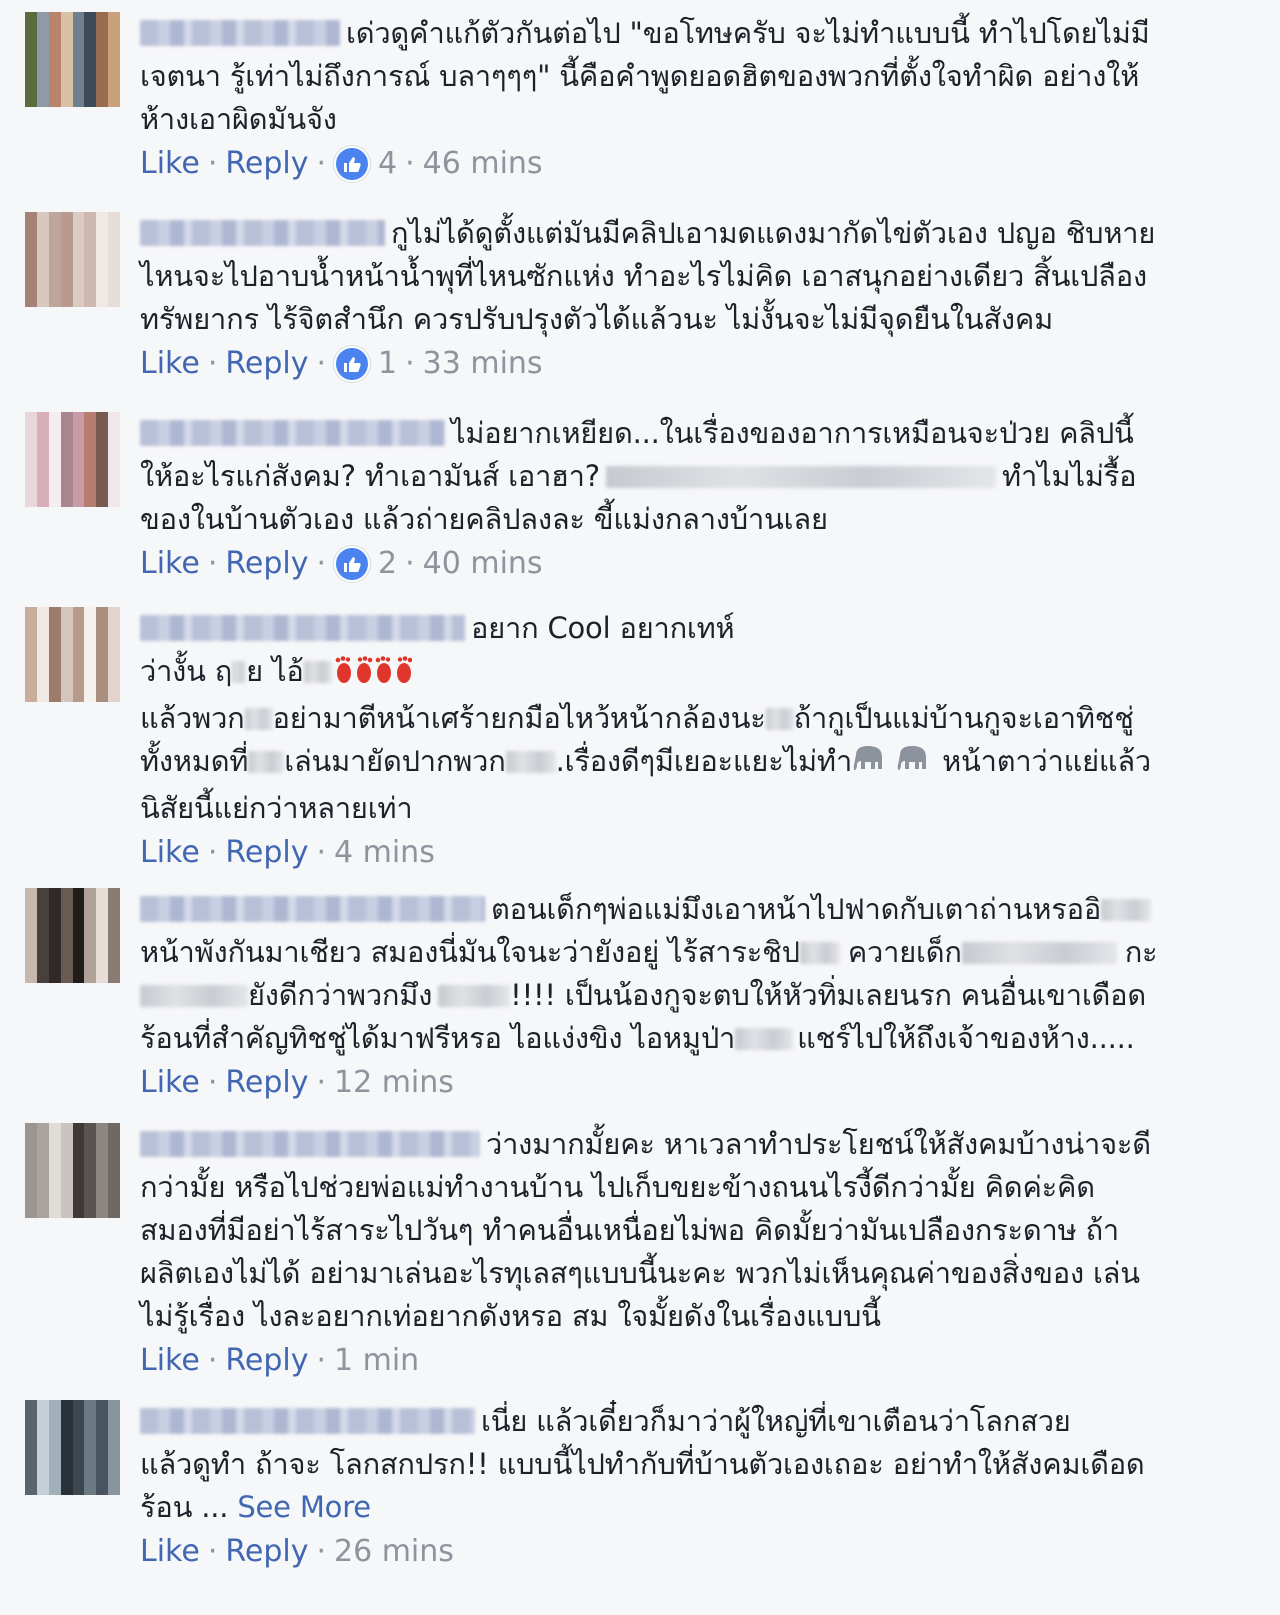  I want to click on comment-time: 46 mins, so click(483, 164).